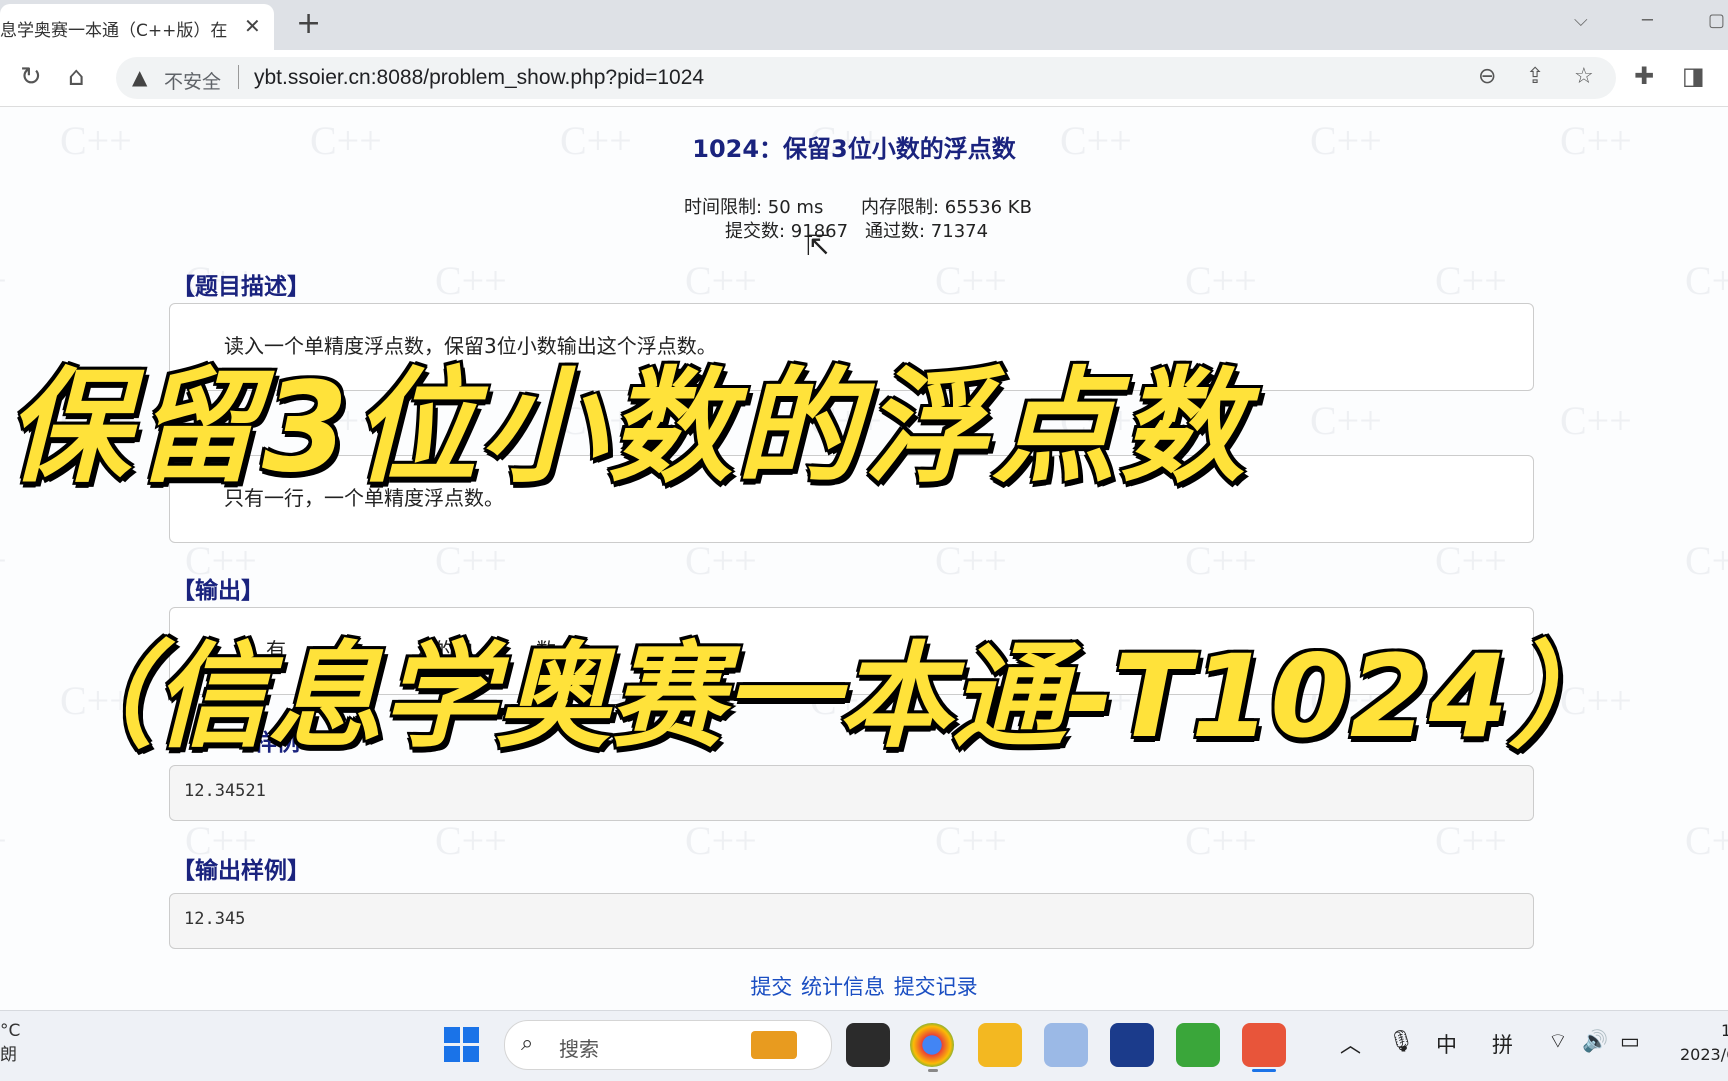  I want to click on wifi-icon: ⌔, so click(1558, 1042).